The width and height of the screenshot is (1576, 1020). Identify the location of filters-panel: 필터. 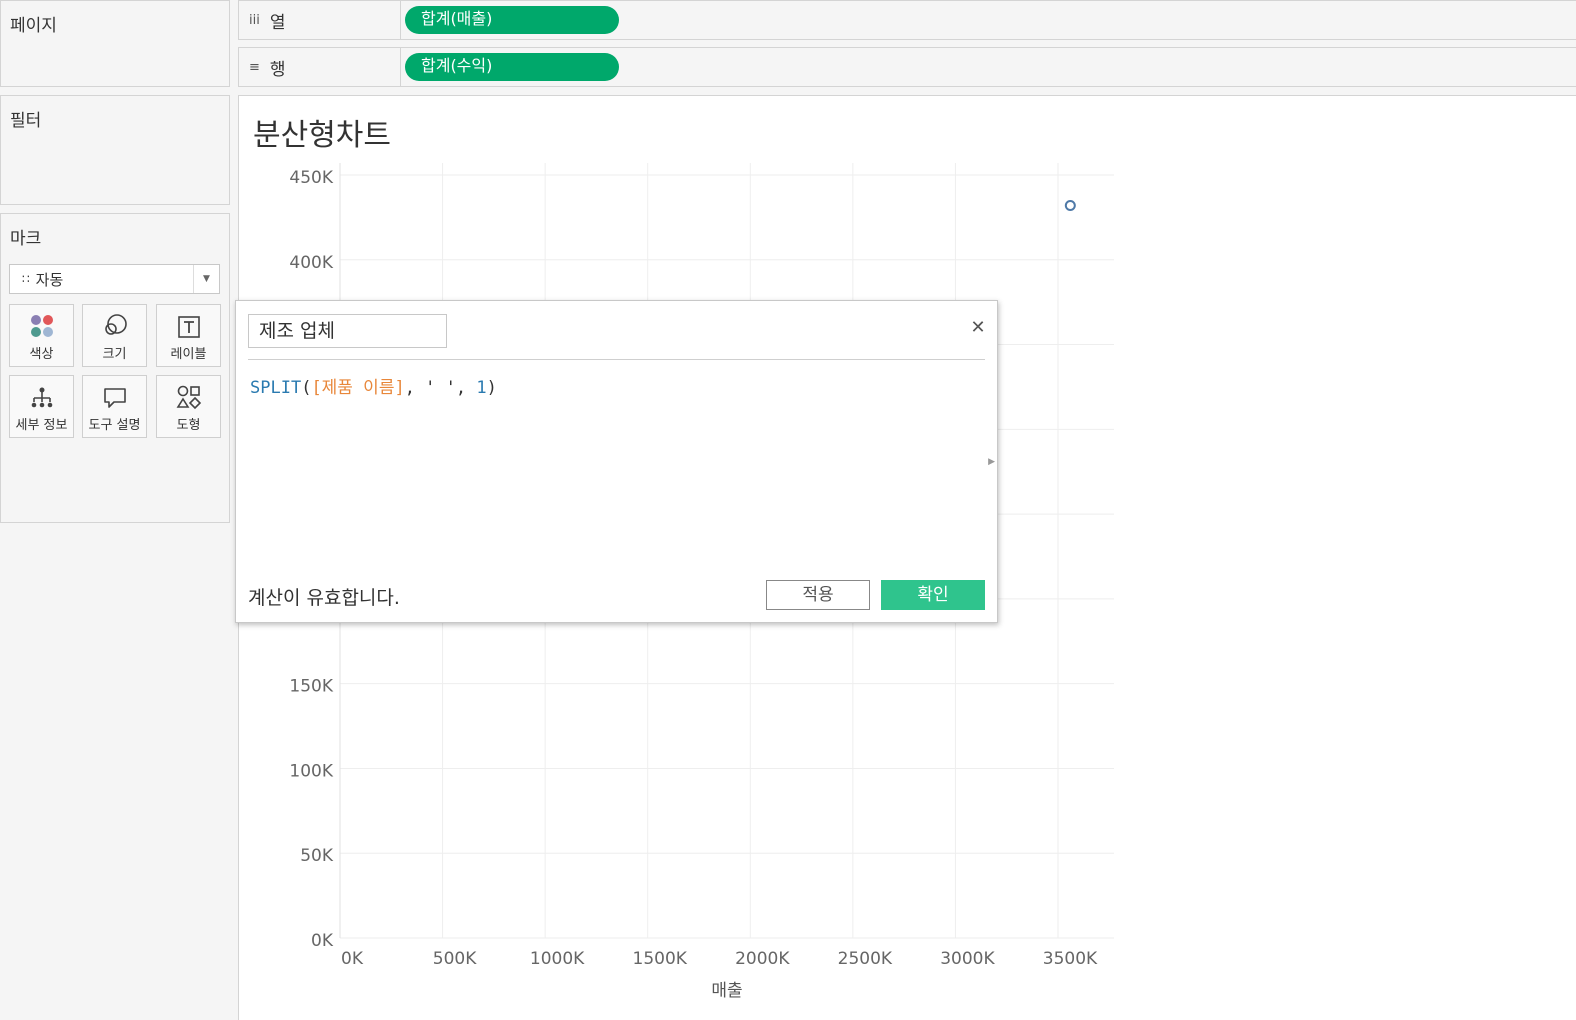
(115, 150).